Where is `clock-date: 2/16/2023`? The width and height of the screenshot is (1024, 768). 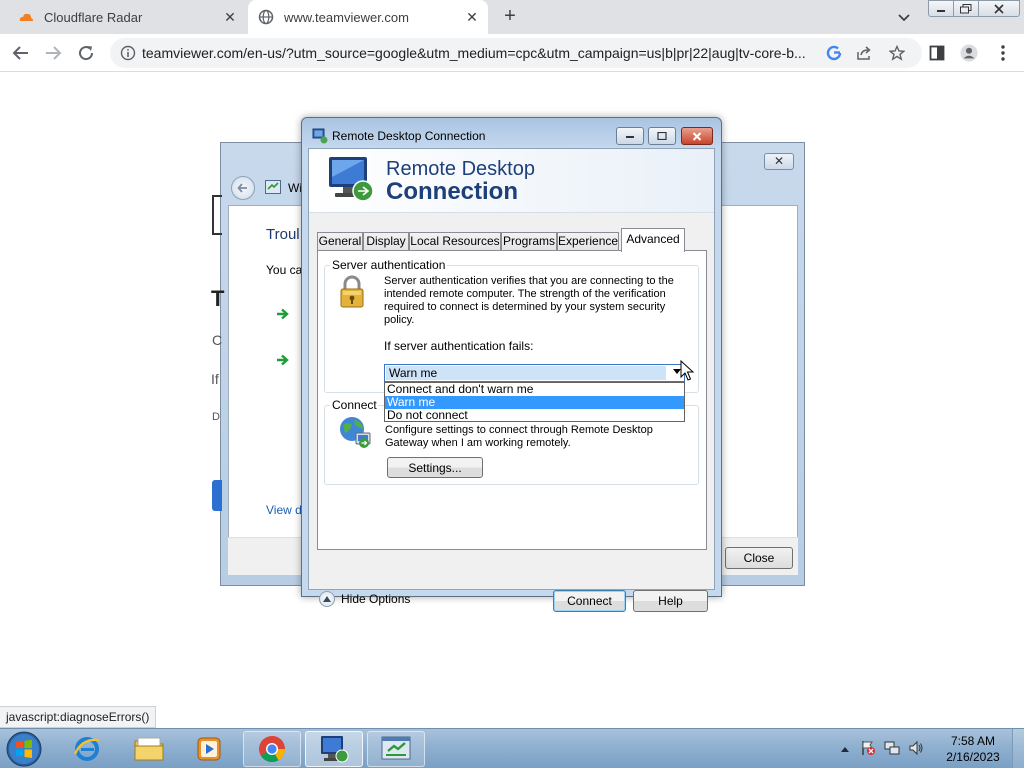 clock-date: 2/16/2023 is located at coordinates (973, 757).